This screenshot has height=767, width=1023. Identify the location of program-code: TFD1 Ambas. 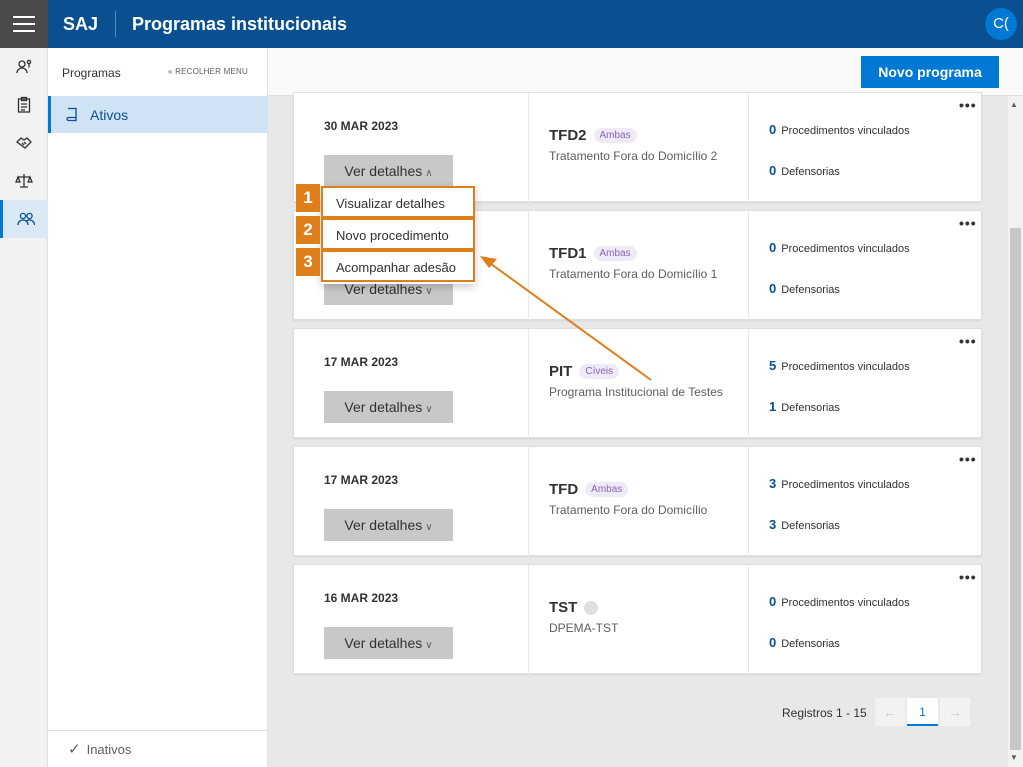
(593, 253).